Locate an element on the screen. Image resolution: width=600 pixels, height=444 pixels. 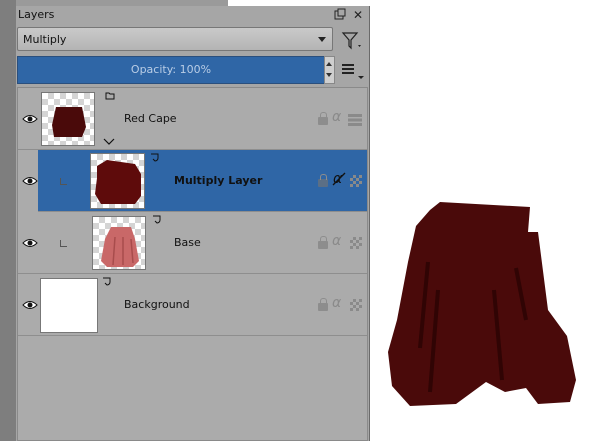
workspace-left-strip is located at coordinates (8, 220).